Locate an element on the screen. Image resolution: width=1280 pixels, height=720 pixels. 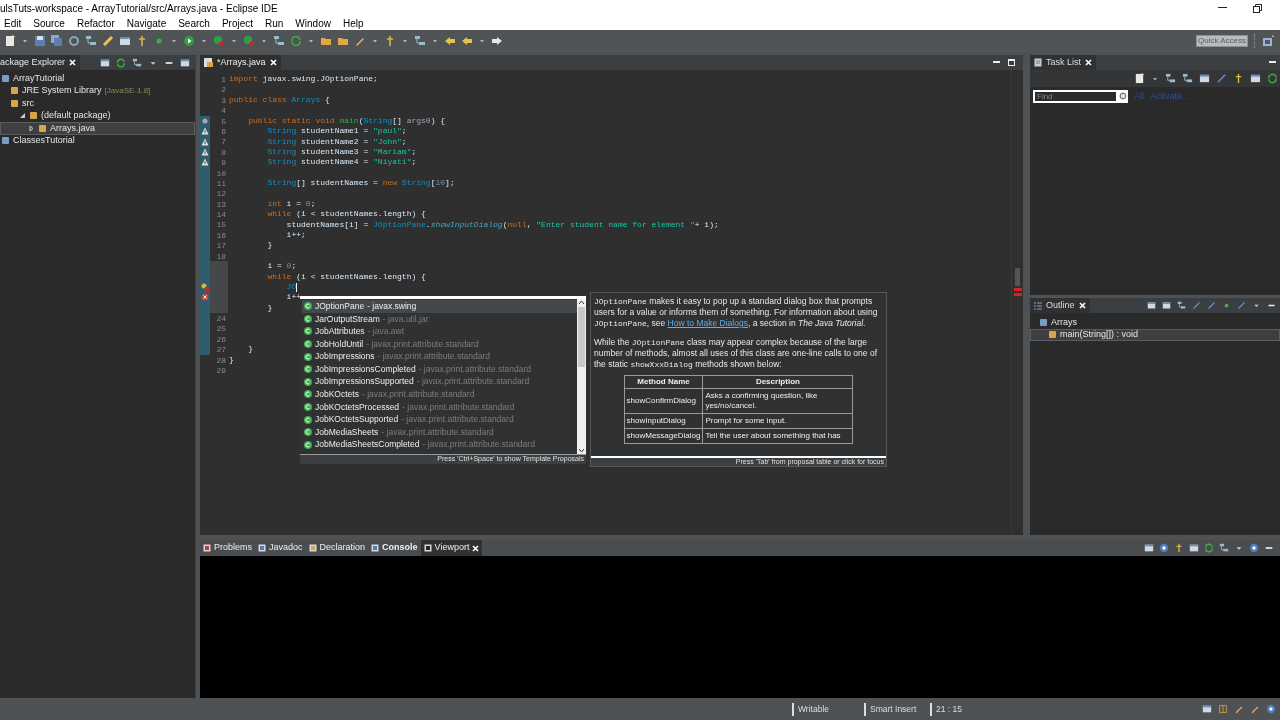
menu-item: Edit is located at coordinates (13, 23).